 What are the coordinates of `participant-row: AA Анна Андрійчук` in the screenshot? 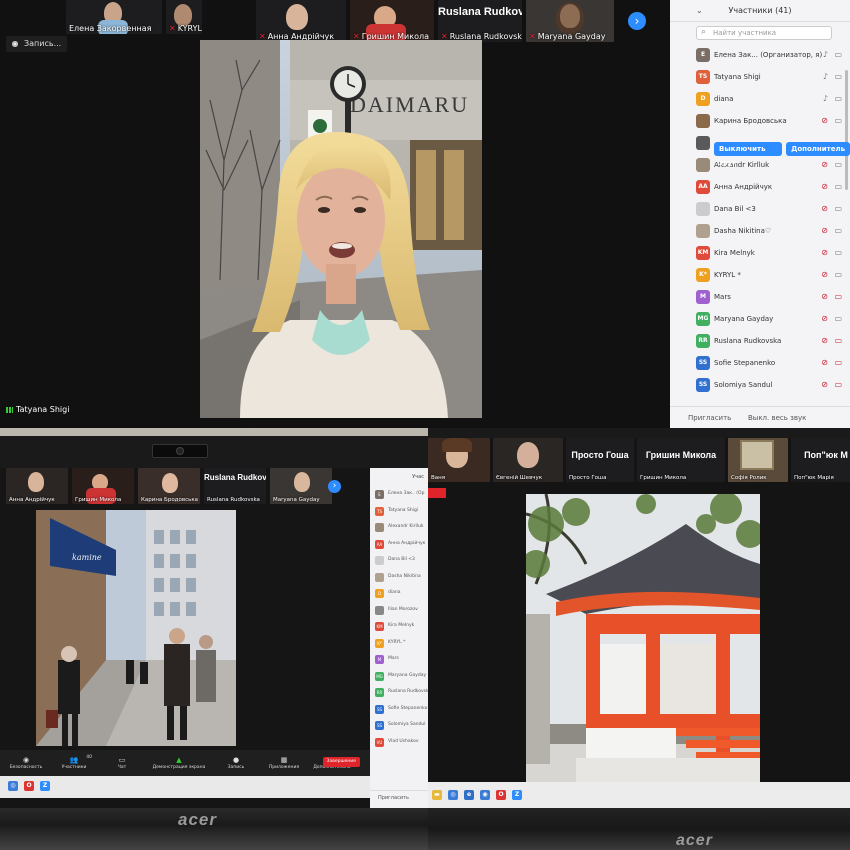 It's located at (399, 544).